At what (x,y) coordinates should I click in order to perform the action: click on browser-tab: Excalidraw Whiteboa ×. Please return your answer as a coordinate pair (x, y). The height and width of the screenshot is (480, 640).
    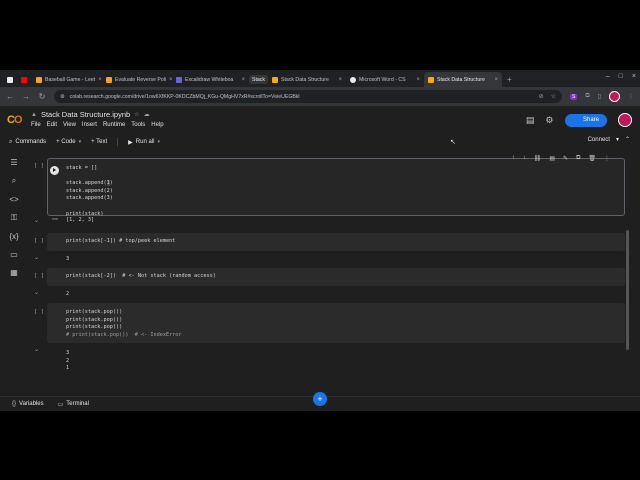
    Looking at the image, I should click on (210, 79).